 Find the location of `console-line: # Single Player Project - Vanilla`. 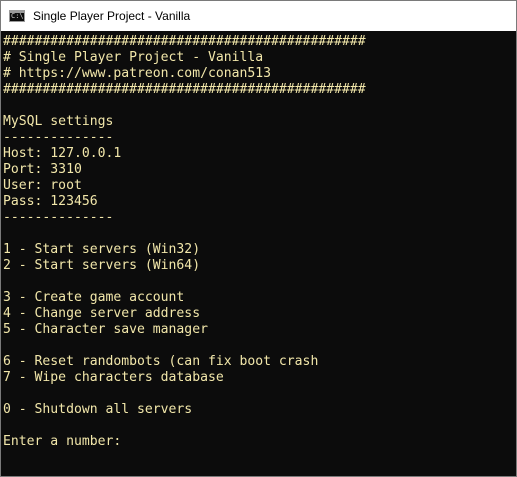

console-line: # Single Player Project - Vanilla is located at coordinates (133, 57).